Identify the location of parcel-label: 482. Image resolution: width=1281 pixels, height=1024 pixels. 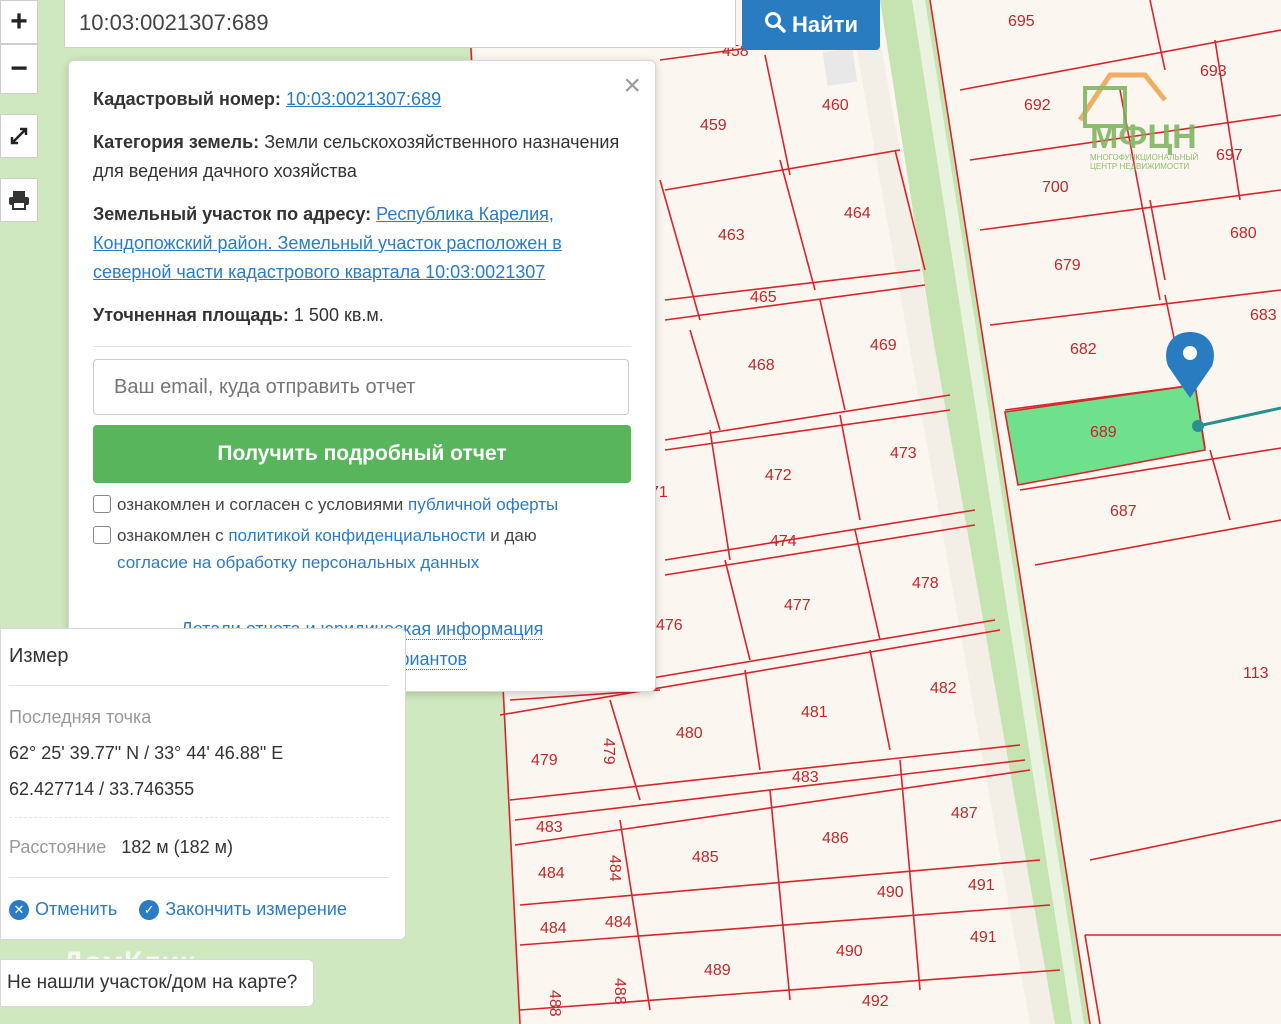
(943, 688).